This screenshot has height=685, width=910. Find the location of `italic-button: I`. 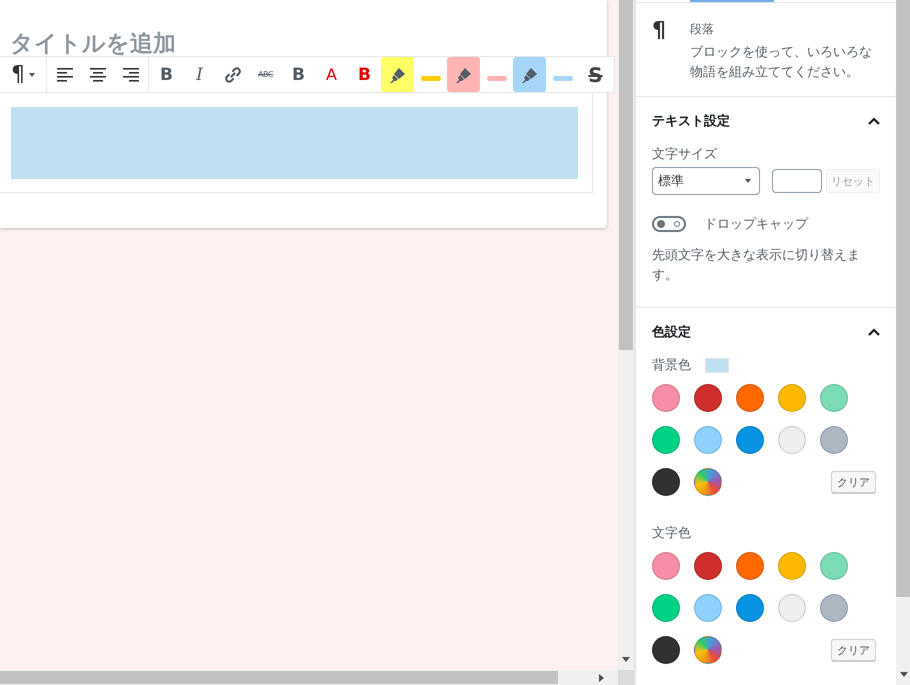

italic-button: I is located at coordinates (199, 74).